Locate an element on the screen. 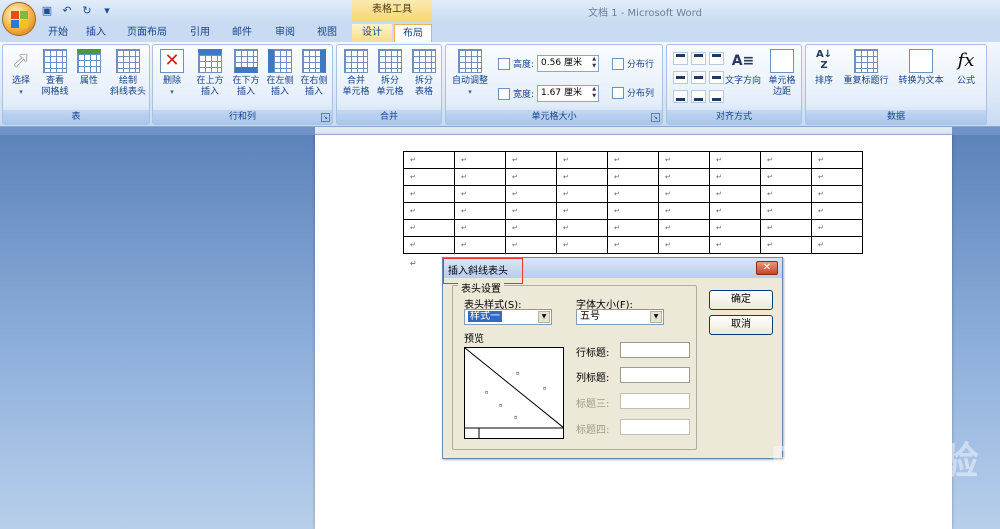 The image size is (1000, 529). formula-button: fx 公式 is located at coordinates (966, 68).